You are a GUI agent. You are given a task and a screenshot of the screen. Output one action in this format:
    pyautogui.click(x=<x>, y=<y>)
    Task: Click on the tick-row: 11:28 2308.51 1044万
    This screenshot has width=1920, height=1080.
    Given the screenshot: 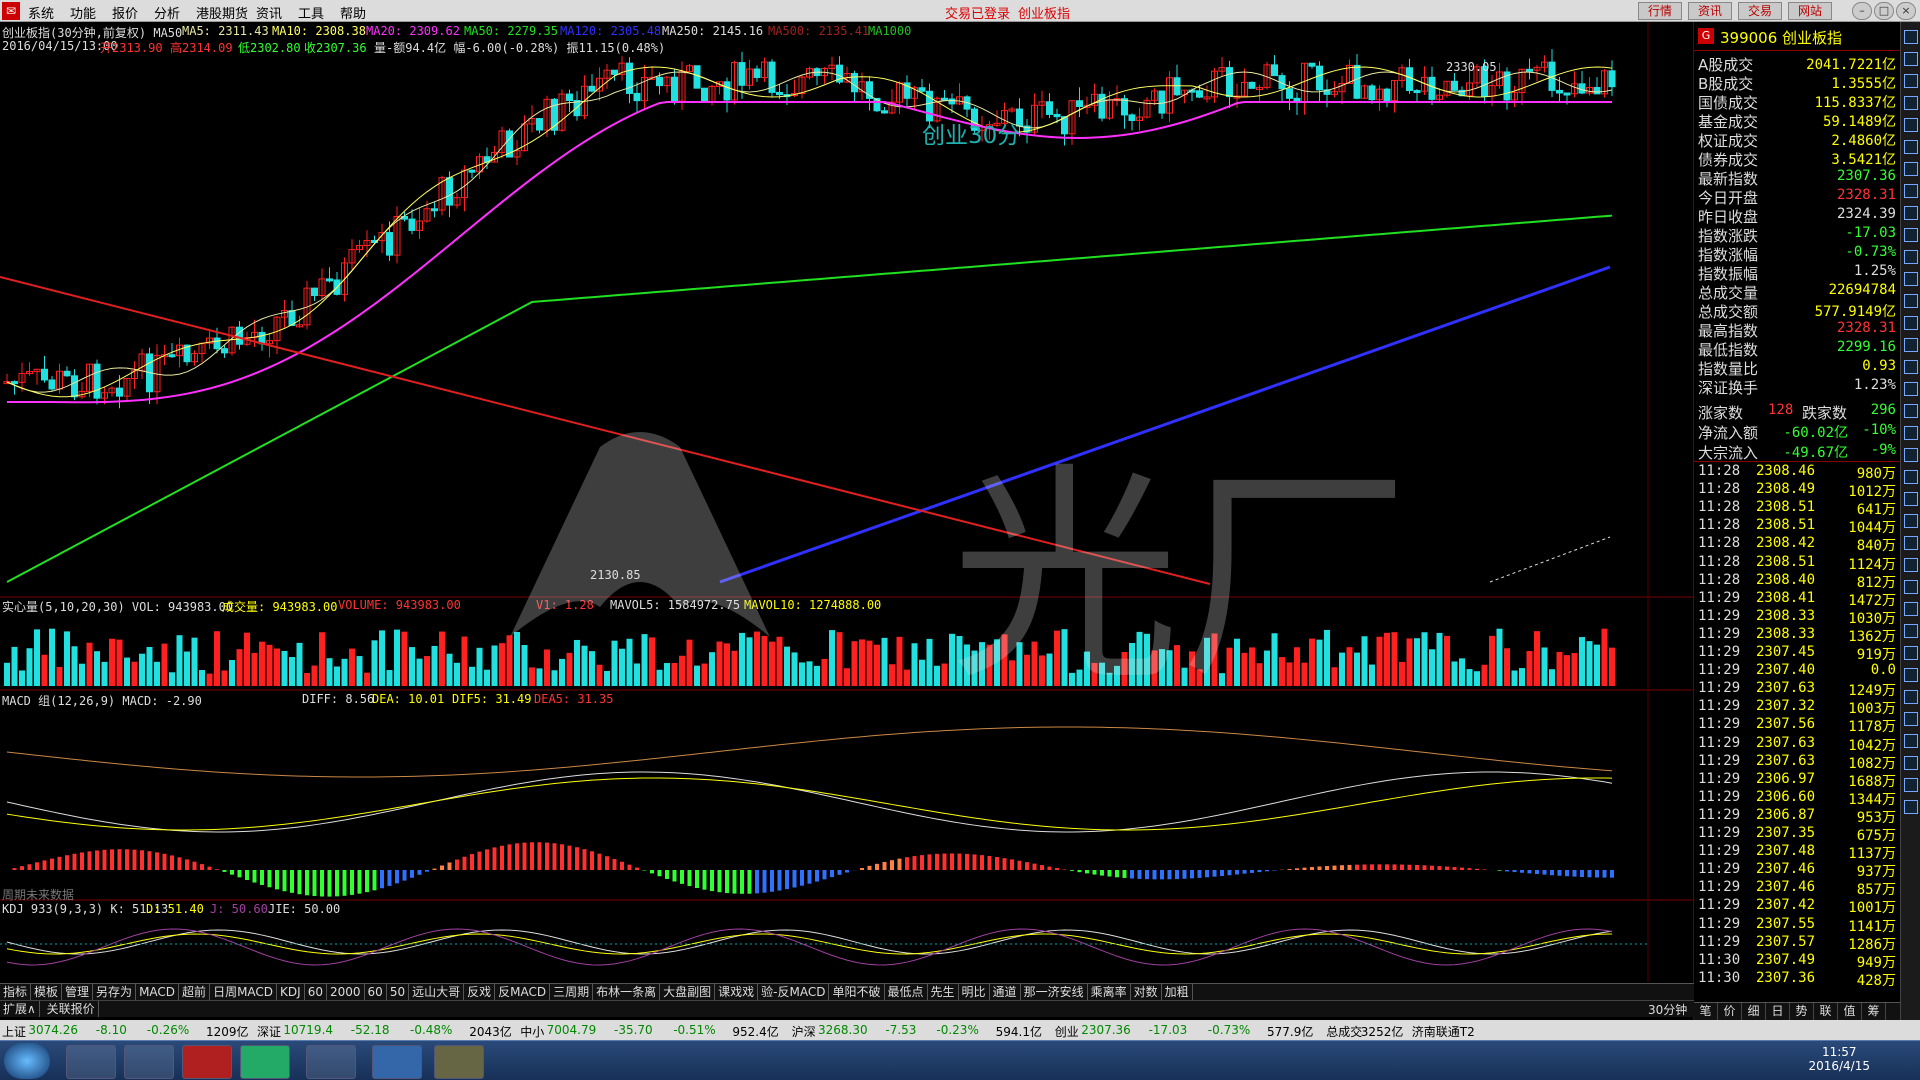 What is the action you would take?
    pyautogui.click(x=1797, y=526)
    